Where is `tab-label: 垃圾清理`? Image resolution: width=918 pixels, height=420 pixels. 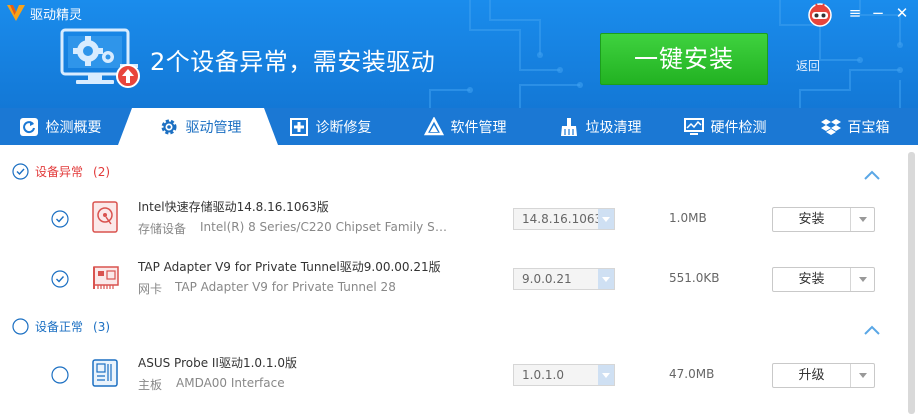 tab-label: 垃圾清理 is located at coordinates (613, 127).